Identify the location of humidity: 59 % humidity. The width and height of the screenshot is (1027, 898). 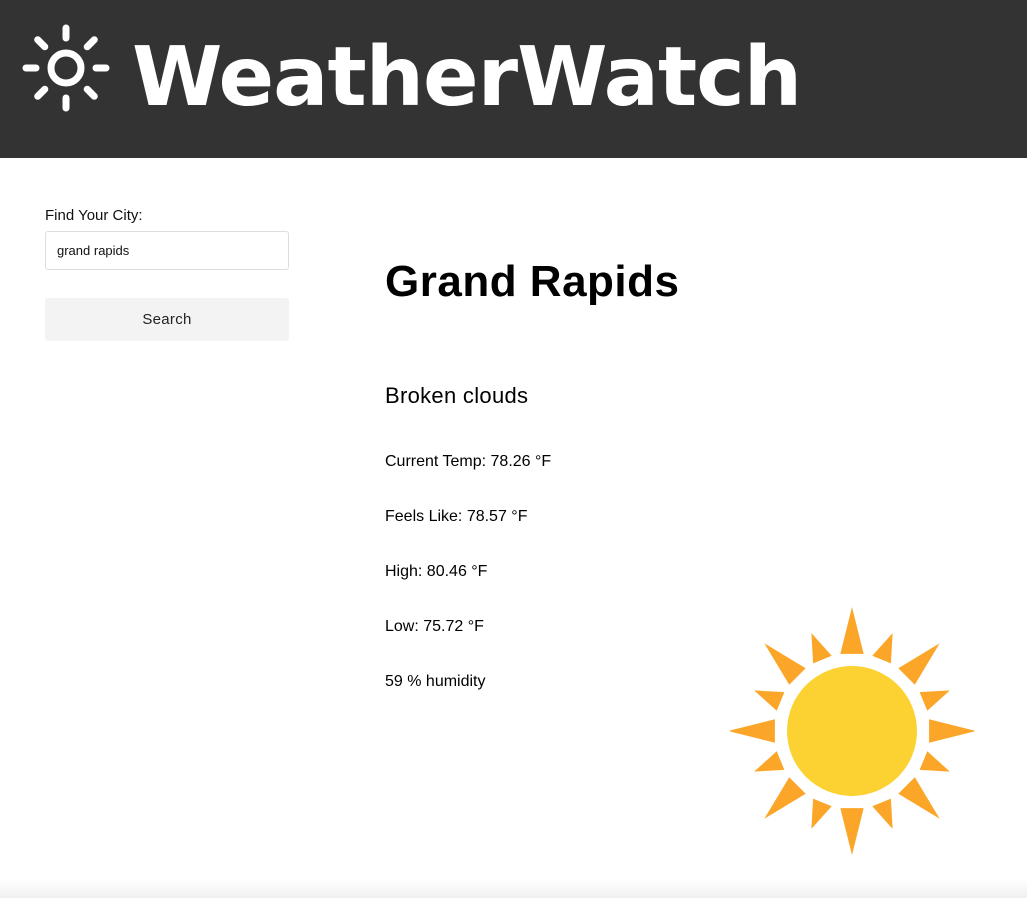
(435, 681).